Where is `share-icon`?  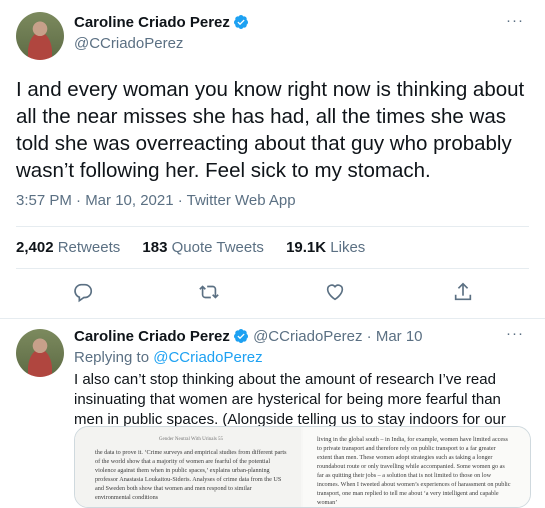
share-icon is located at coordinates (463, 292).